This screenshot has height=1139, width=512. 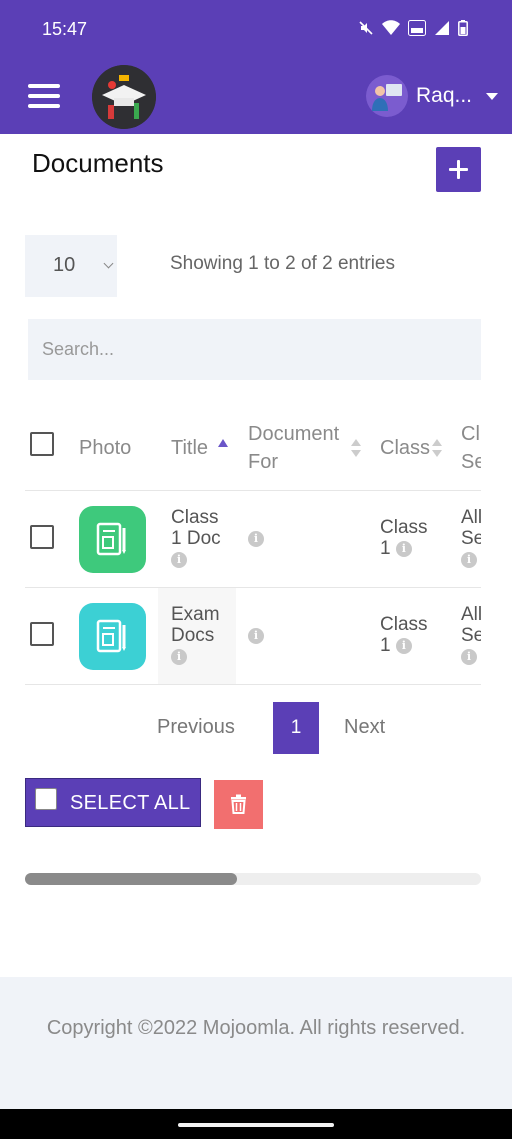 I want to click on menu-icon, so click(x=44, y=97).